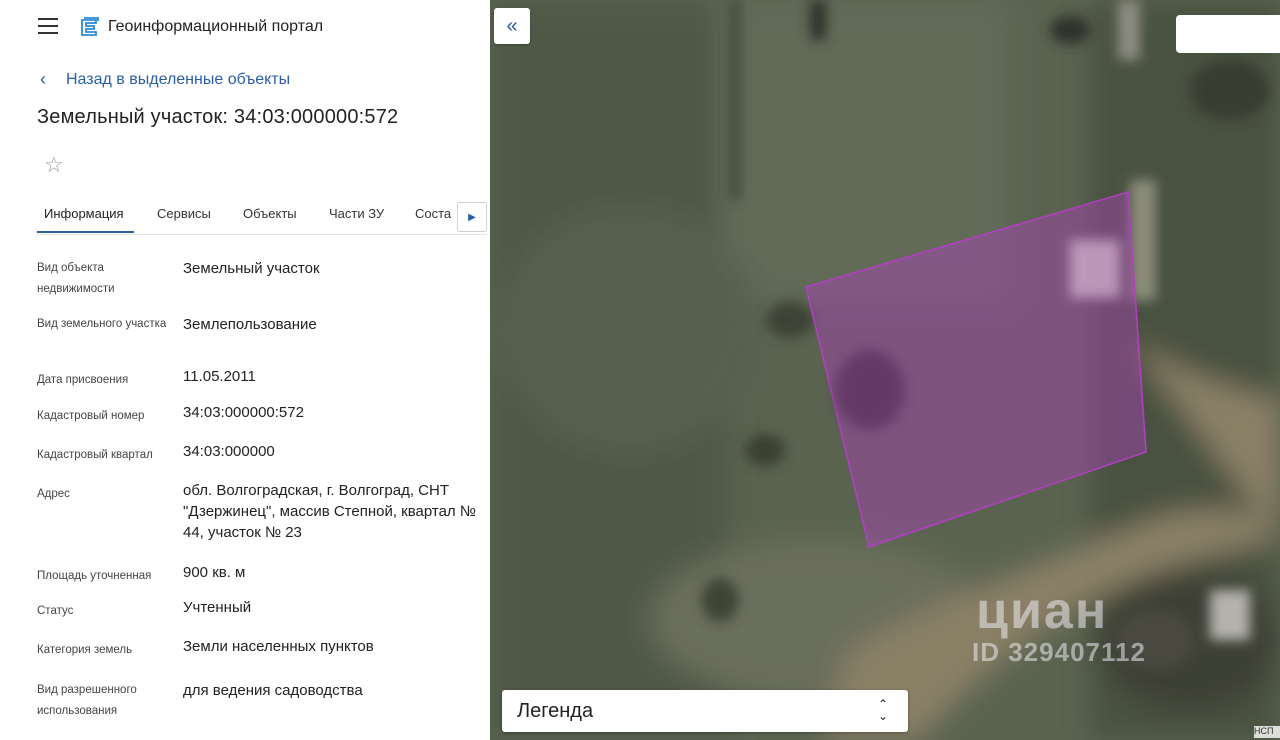  Describe the element at coordinates (278, 646) in the screenshot. I see `info-value: Земли населенных пунктов` at that location.